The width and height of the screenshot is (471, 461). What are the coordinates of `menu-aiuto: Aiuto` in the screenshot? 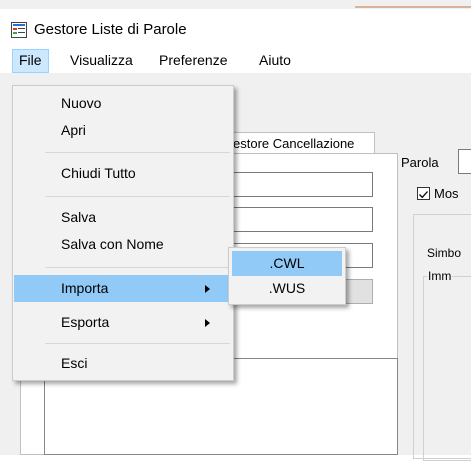 It's located at (275, 61).